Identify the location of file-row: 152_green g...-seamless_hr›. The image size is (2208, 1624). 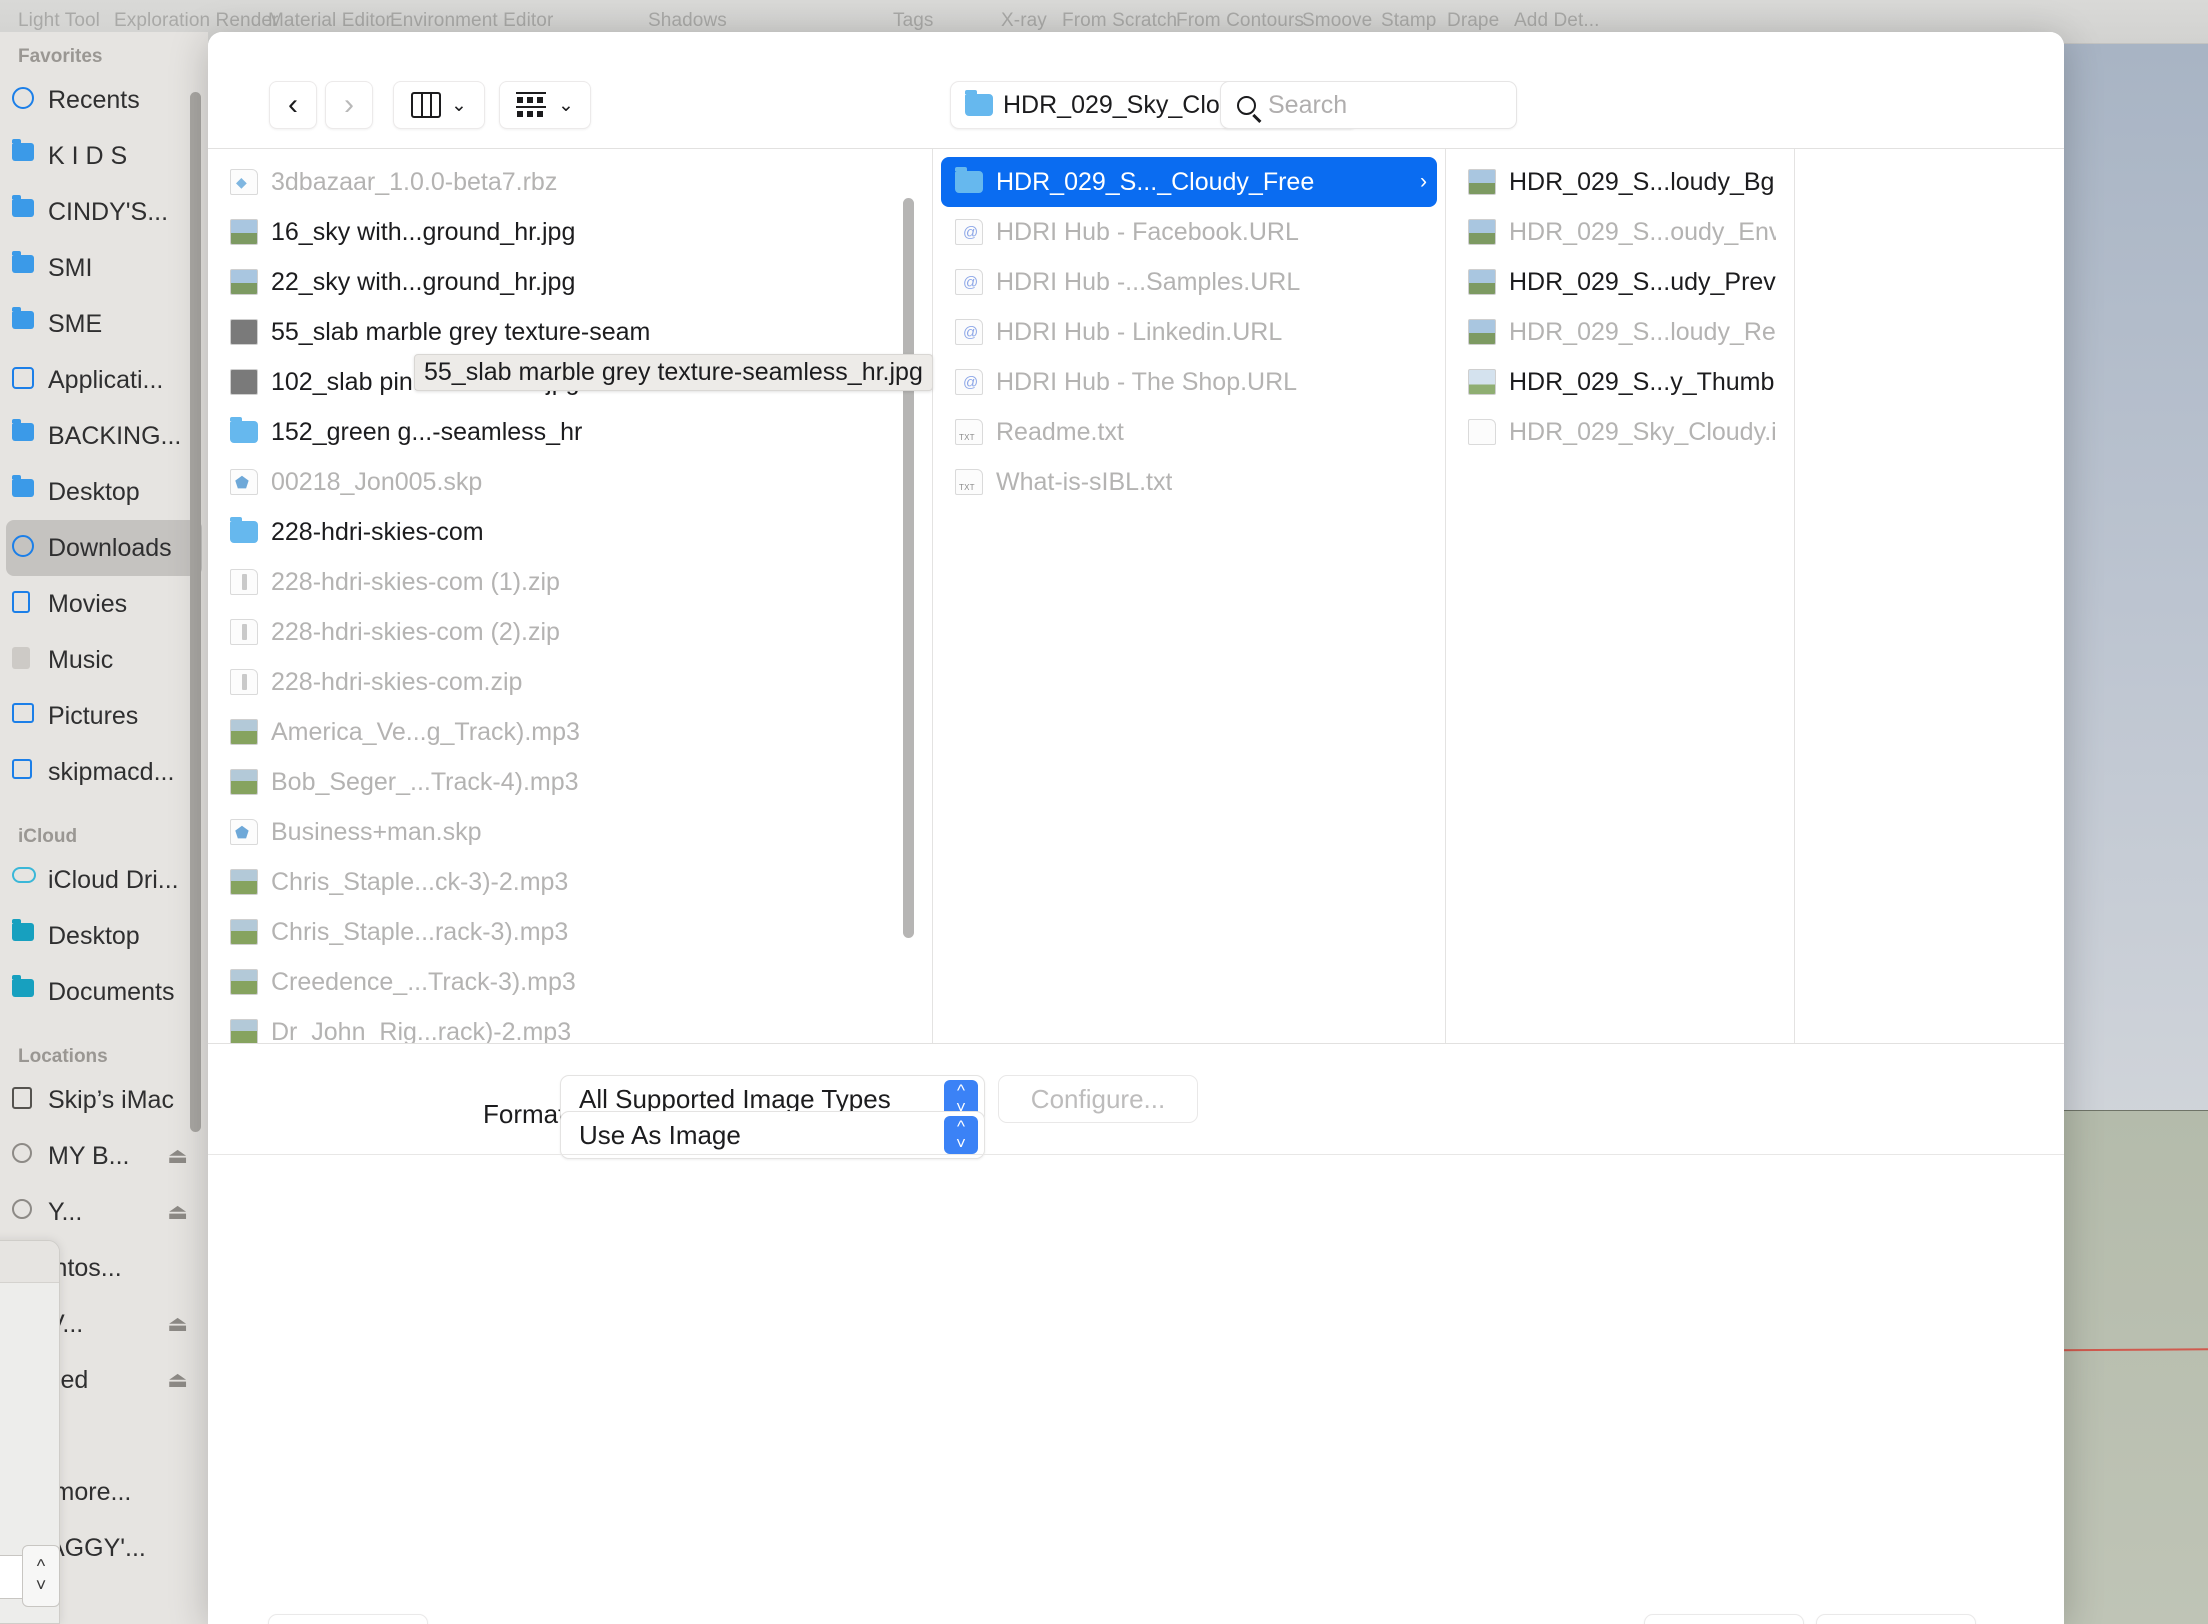
(570, 432).